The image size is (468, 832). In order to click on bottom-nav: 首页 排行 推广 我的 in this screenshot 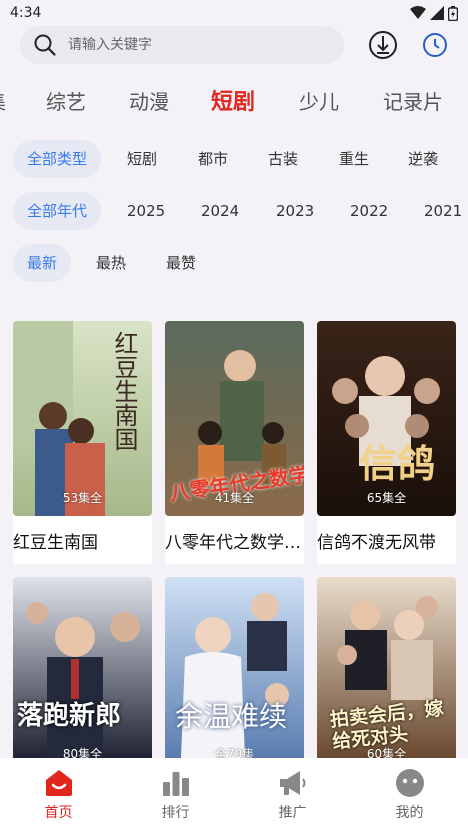, I will do `click(234, 795)`.